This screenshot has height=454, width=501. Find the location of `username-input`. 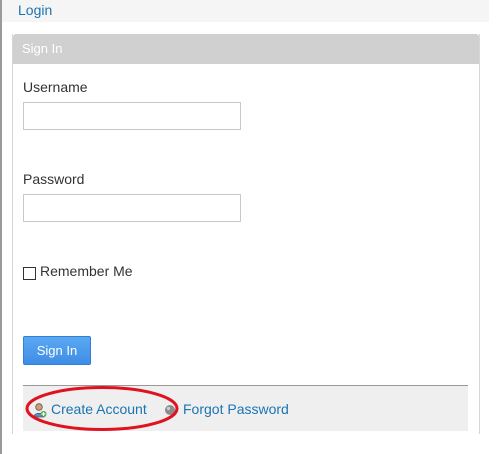

username-input is located at coordinates (132, 116).